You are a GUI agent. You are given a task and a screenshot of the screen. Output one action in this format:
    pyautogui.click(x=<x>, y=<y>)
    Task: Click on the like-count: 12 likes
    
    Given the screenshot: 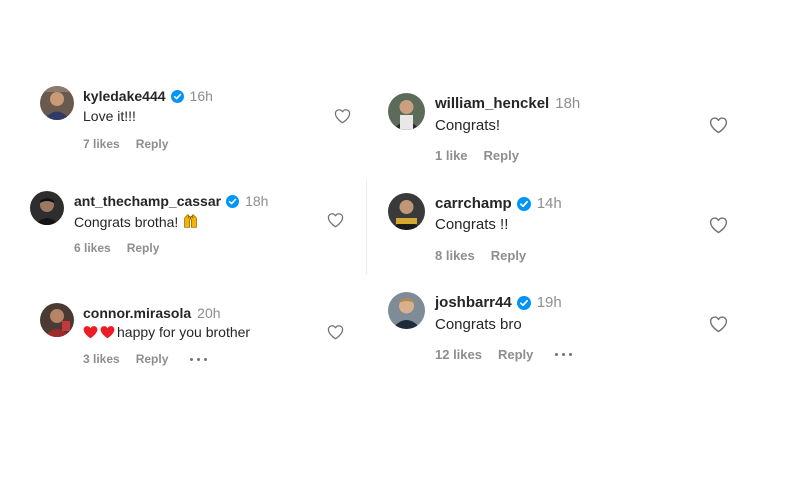 What is the action you would take?
    pyautogui.click(x=458, y=354)
    